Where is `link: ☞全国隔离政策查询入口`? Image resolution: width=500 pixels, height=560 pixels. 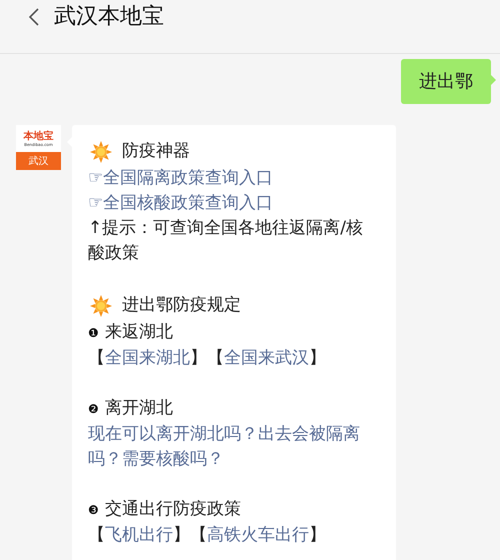
link: ☞全国隔离政策查询入口 is located at coordinates (227, 178).